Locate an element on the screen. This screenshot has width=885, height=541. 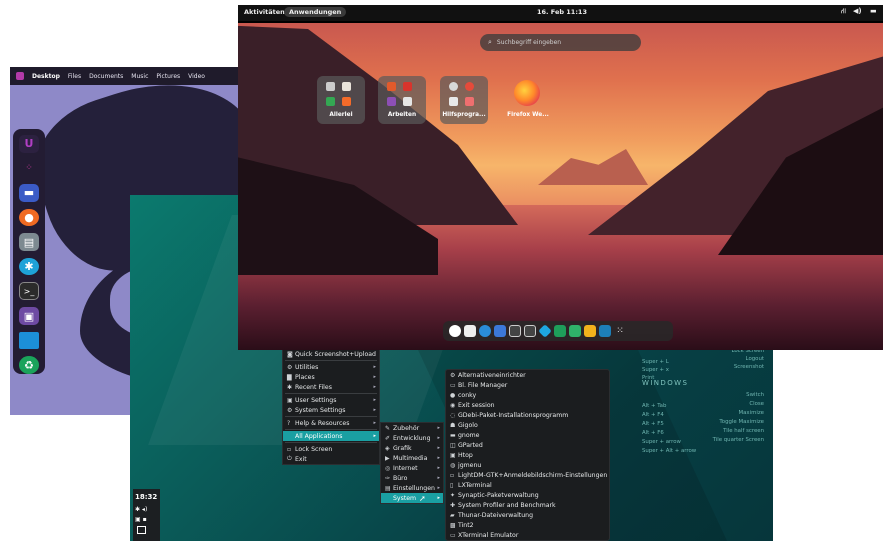
recycle-icon: ♻ is located at coordinates (29, 365).